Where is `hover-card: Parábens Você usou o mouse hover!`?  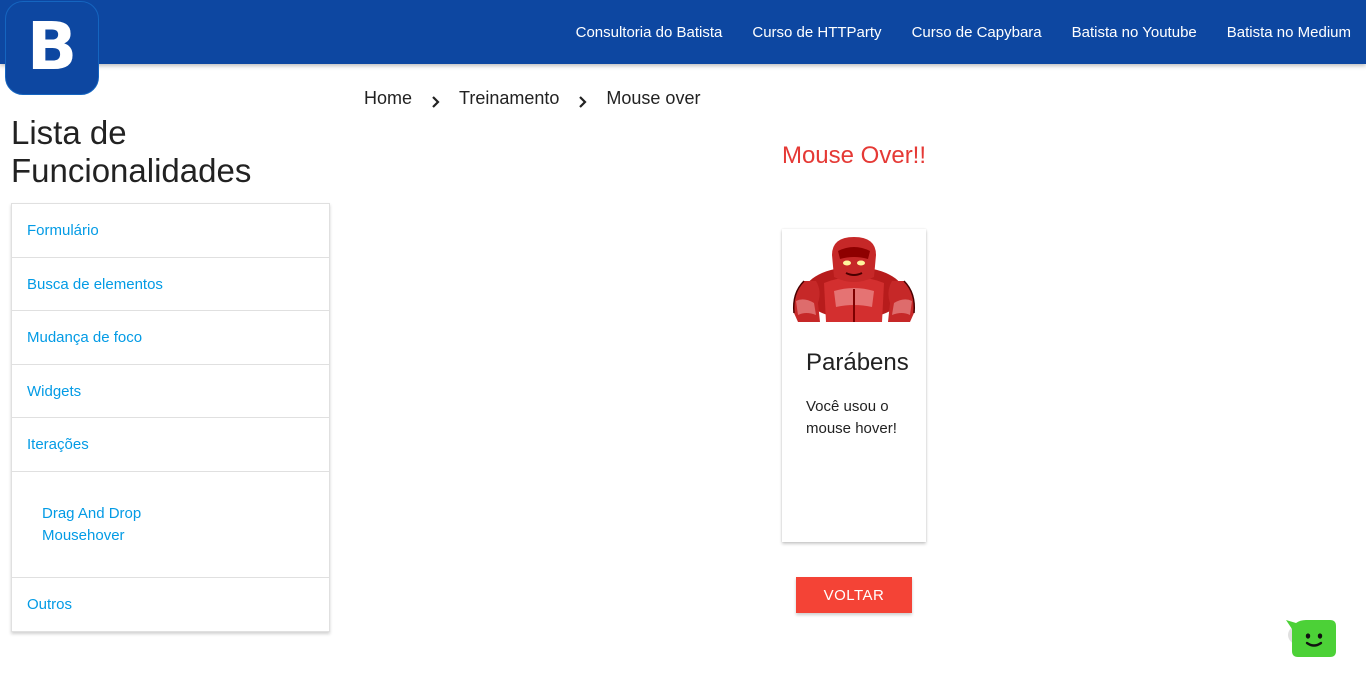 hover-card: Parábens Você usou o mouse hover! is located at coordinates (854, 385).